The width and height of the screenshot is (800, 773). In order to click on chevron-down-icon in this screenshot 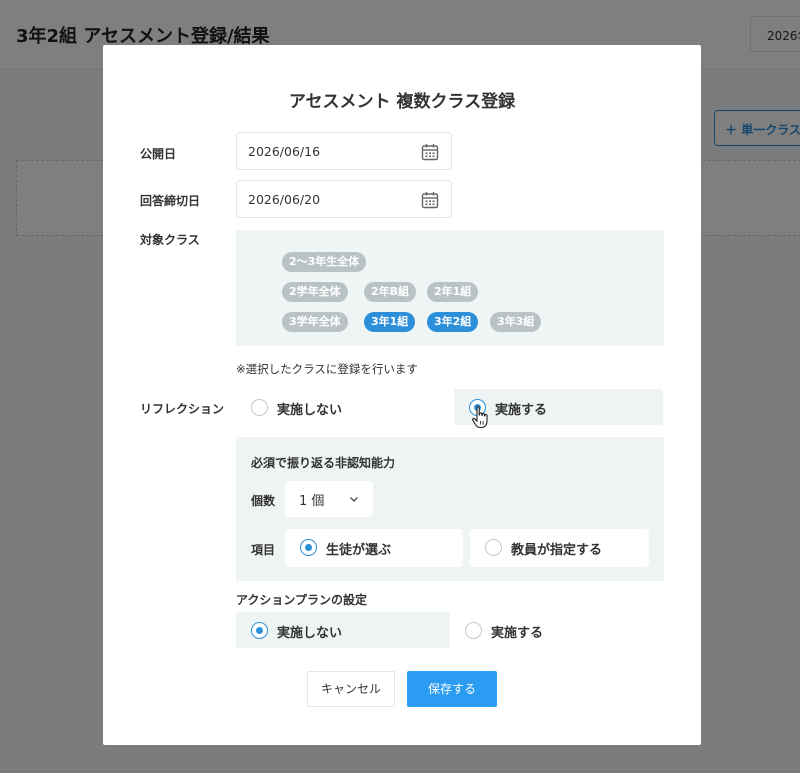, I will do `click(354, 499)`.